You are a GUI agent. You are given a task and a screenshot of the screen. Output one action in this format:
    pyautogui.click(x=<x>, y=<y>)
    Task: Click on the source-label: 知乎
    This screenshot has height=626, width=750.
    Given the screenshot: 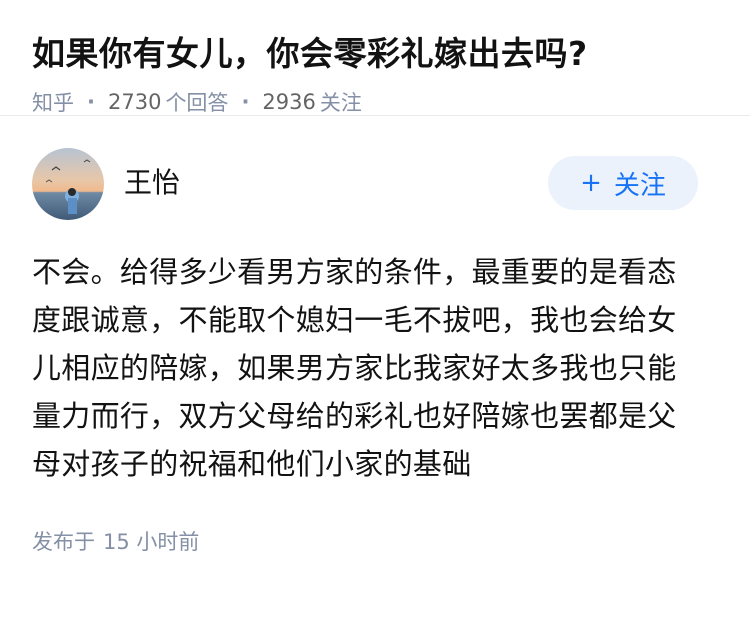 What is the action you would take?
    pyautogui.click(x=53, y=102)
    